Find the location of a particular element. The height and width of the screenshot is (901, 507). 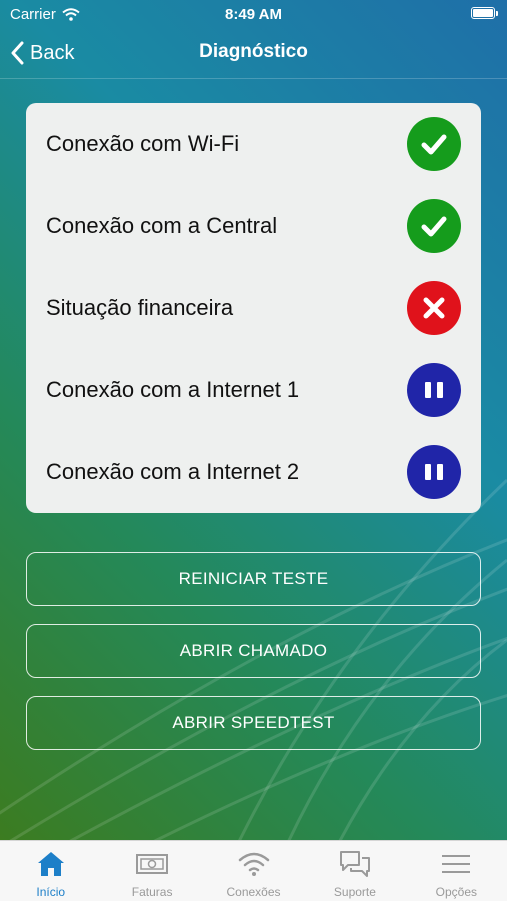

page-title: Diagnóstico is located at coordinates (253, 51).